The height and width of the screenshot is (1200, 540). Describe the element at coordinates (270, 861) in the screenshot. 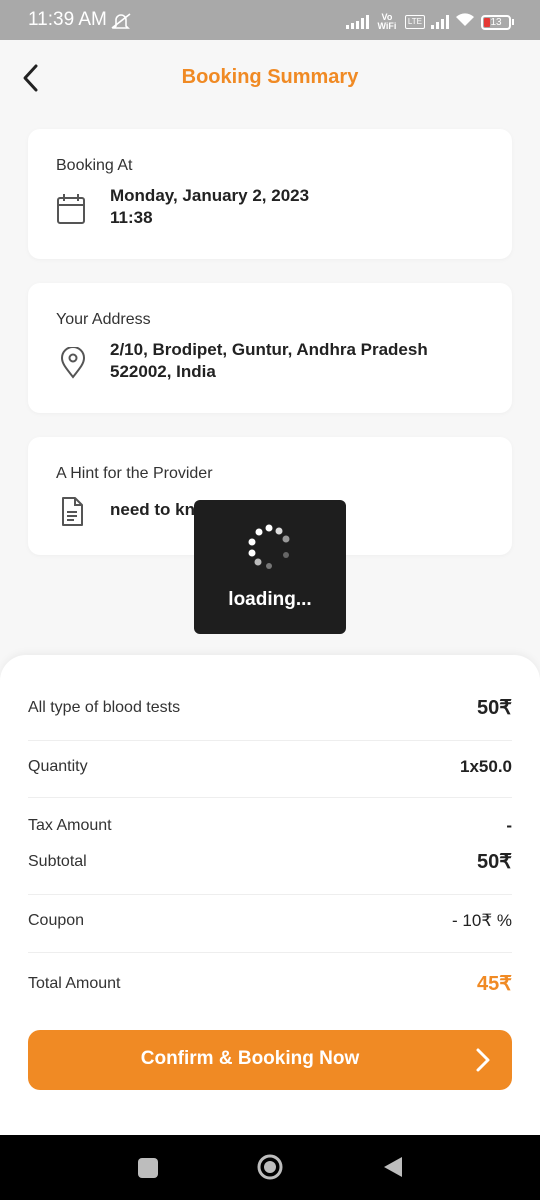

I see `subtotal-row: Subtotal 50₹` at that location.